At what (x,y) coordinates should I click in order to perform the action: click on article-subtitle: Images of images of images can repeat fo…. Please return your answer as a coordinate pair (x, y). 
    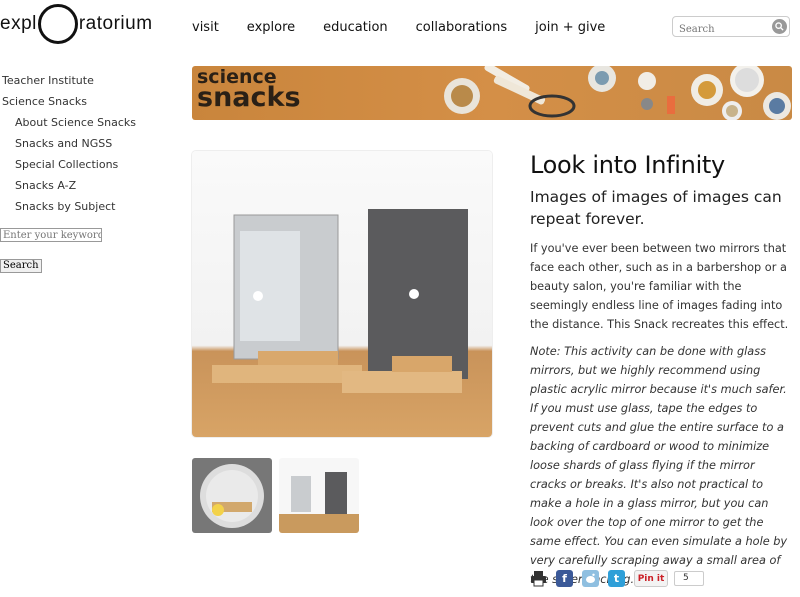
    Looking at the image, I should click on (656, 208).